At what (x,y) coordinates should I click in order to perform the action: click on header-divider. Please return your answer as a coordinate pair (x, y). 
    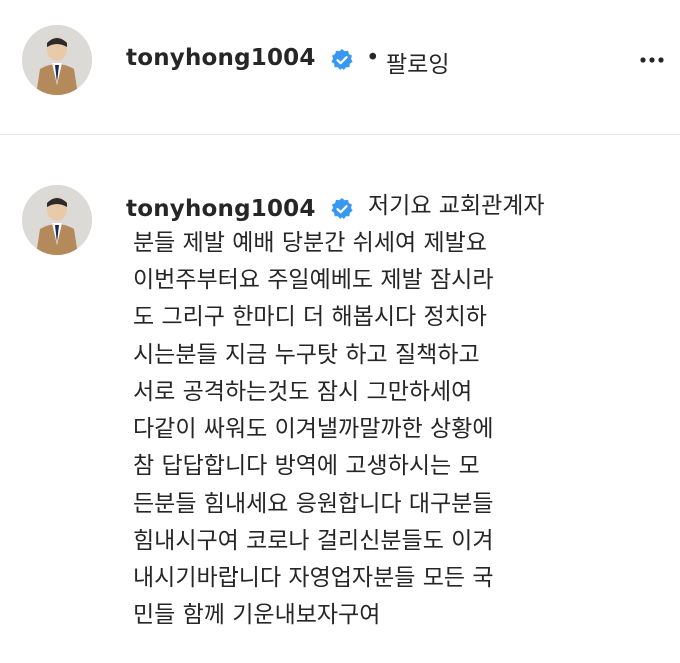
    Looking at the image, I should click on (340, 134).